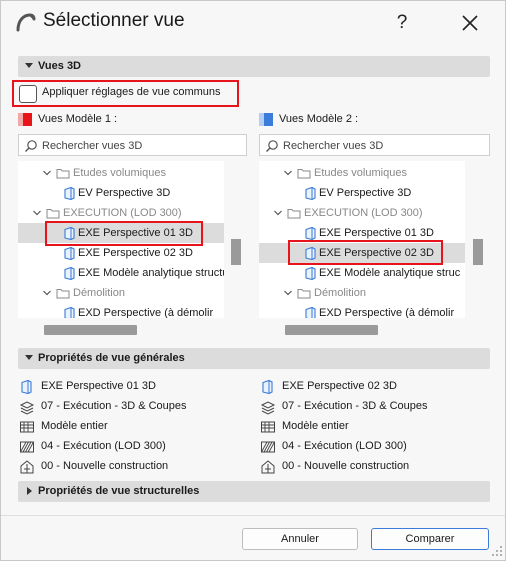 The width and height of the screenshot is (506, 561). I want to click on model2-tree-item-label: EXECUTION (LOD 300), so click(363, 213).